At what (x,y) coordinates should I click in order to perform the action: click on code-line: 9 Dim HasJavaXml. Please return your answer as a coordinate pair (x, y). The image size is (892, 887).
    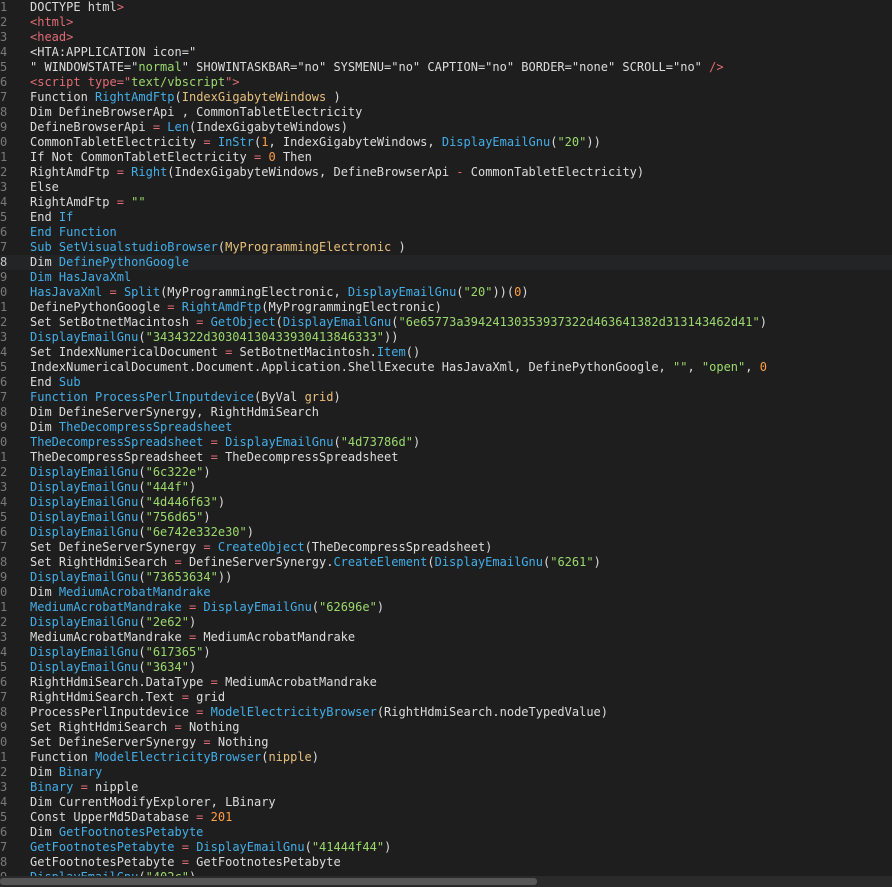
    Looking at the image, I should click on (446, 277).